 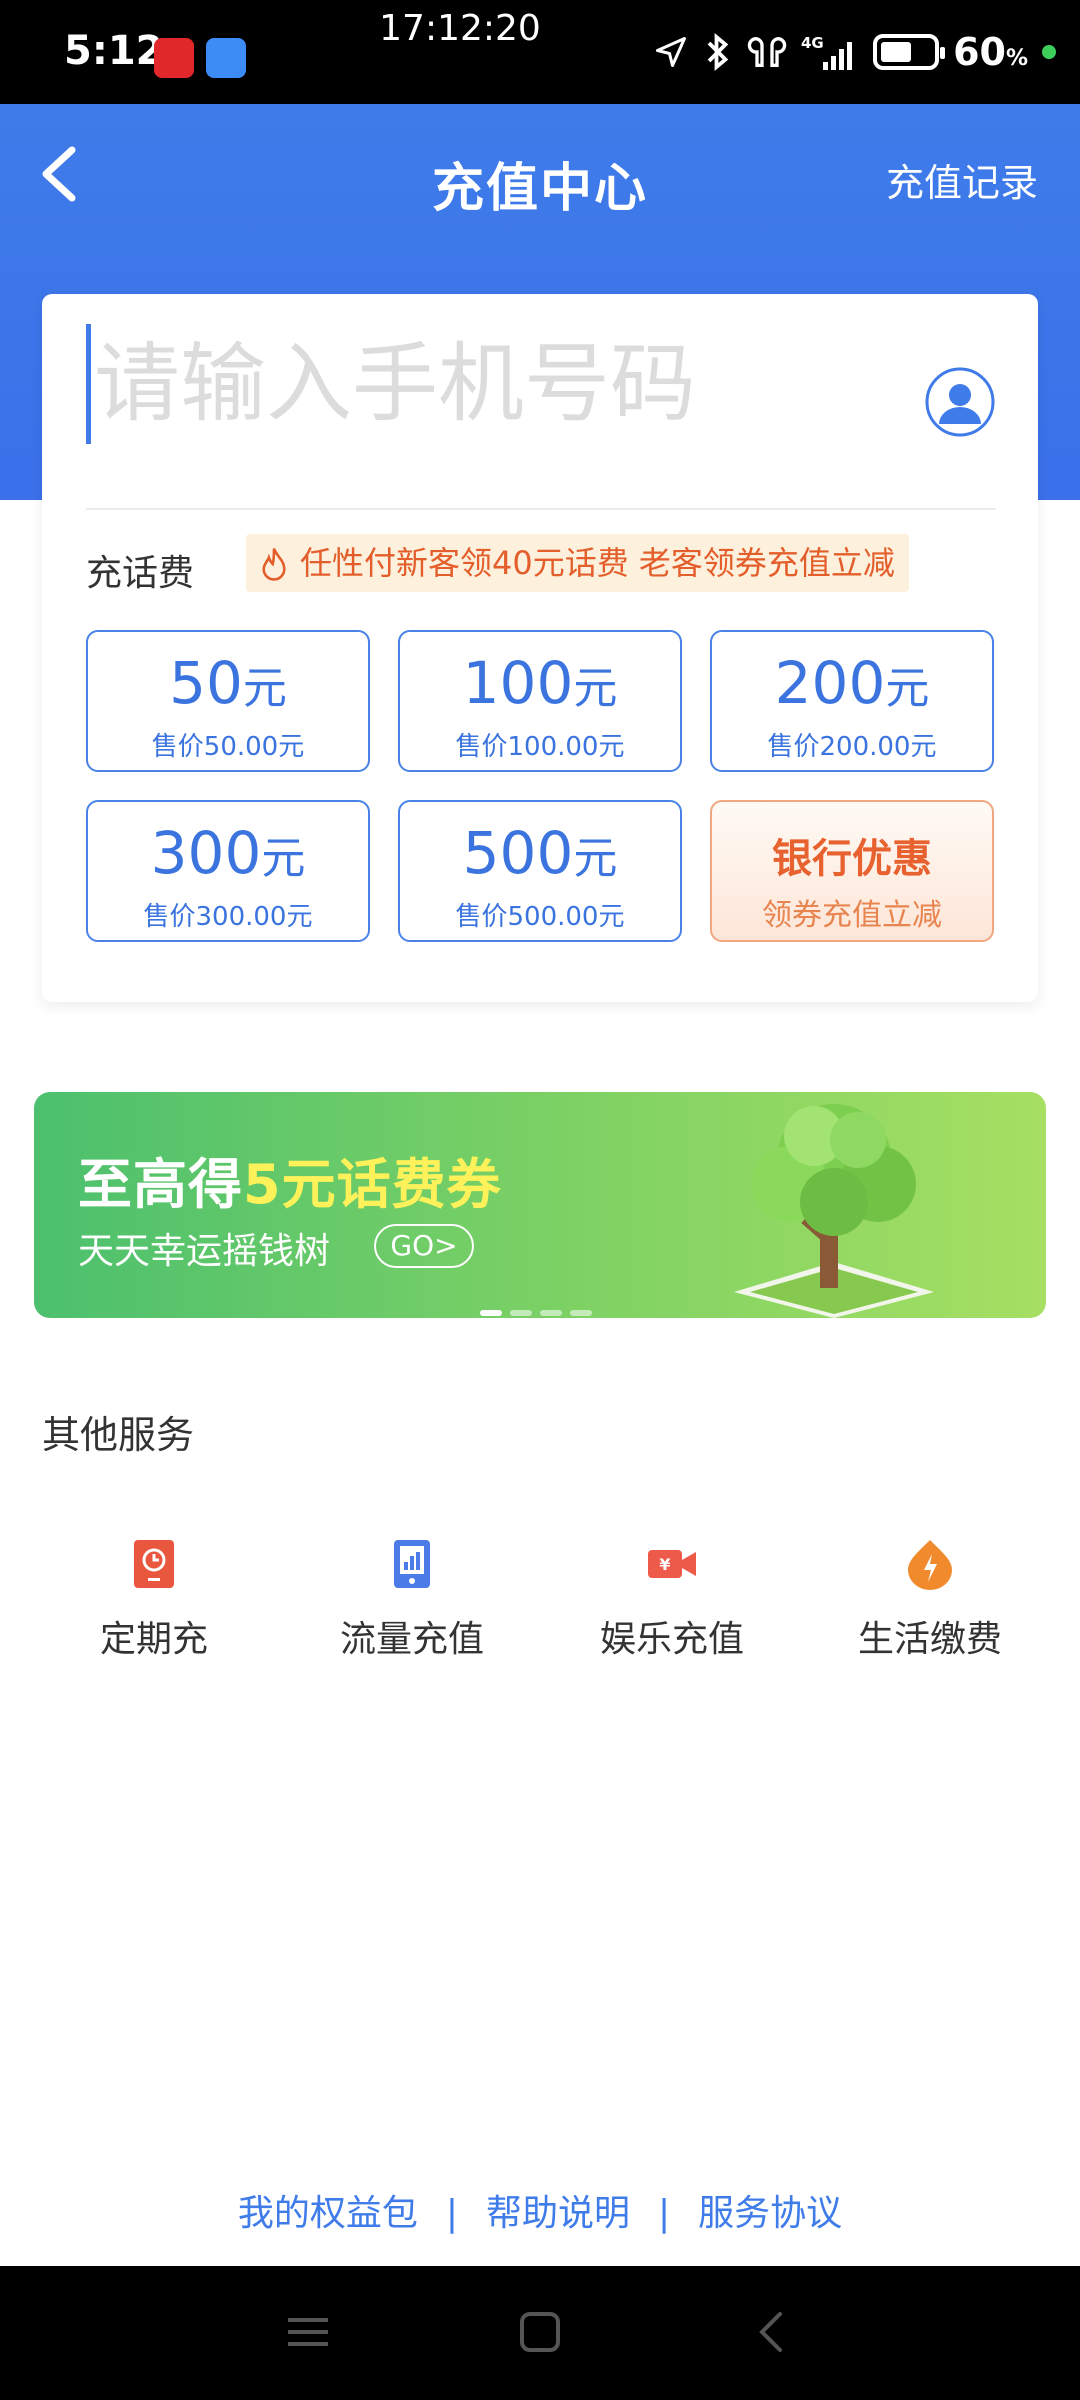 I want to click on text-cursor, so click(x=88, y=384).